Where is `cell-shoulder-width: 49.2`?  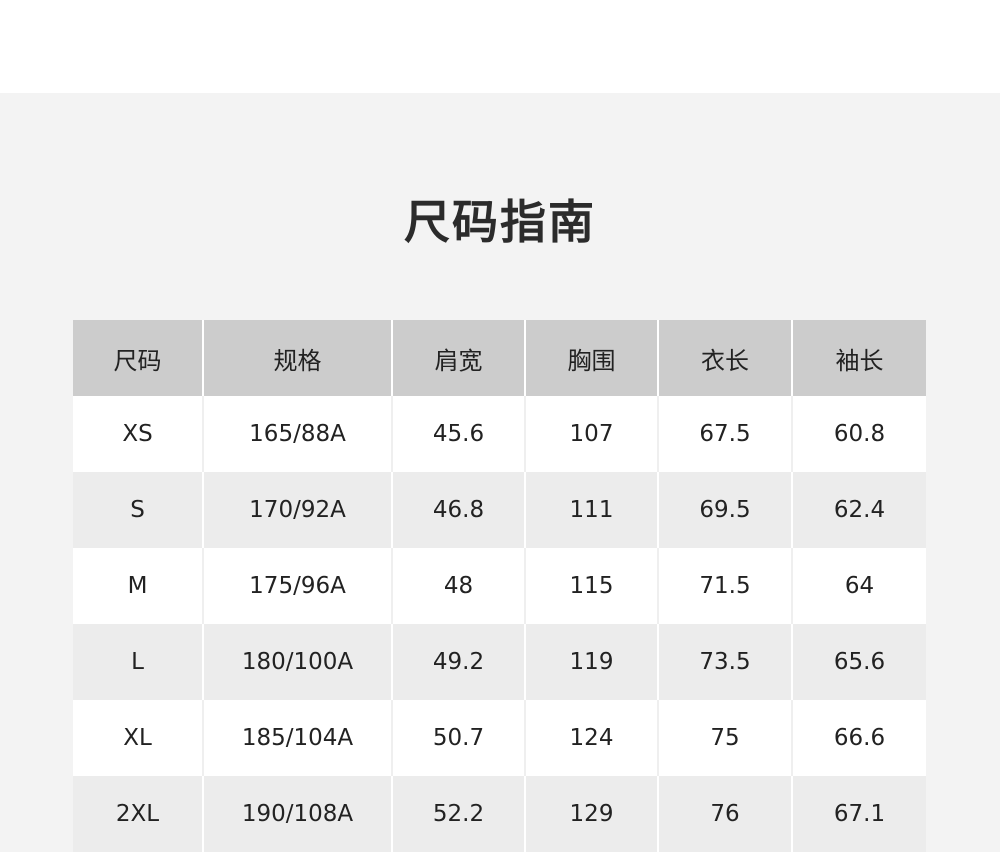
cell-shoulder-width: 49.2 is located at coordinates (459, 662).